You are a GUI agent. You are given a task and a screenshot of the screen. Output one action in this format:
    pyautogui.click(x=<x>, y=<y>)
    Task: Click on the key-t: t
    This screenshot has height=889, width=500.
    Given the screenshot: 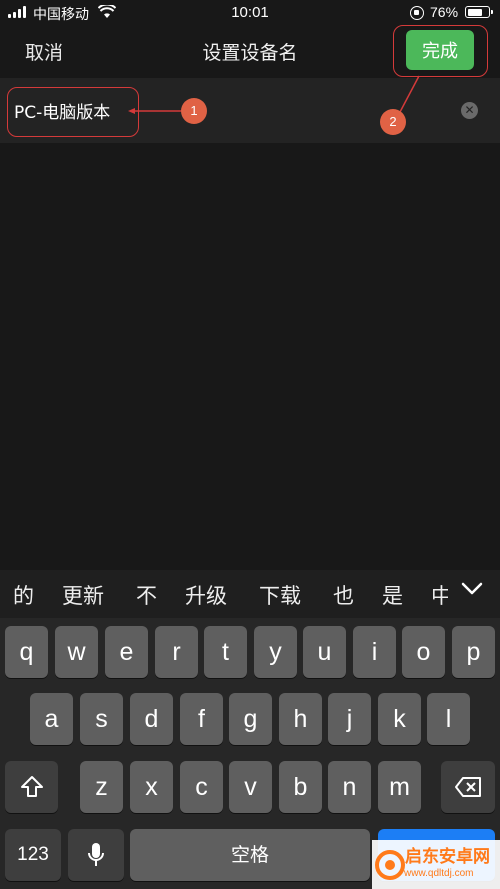 What is the action you would take?
    pyautogui.click(x=225, y=652)
    